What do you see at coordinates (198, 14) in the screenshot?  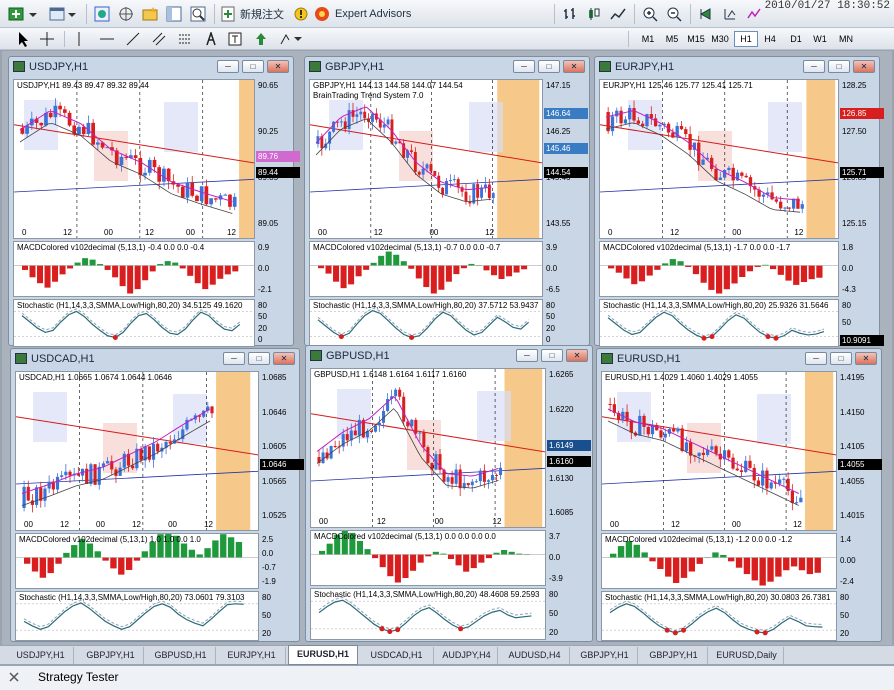 I see `tester-button` at bounding box center [198, 14].